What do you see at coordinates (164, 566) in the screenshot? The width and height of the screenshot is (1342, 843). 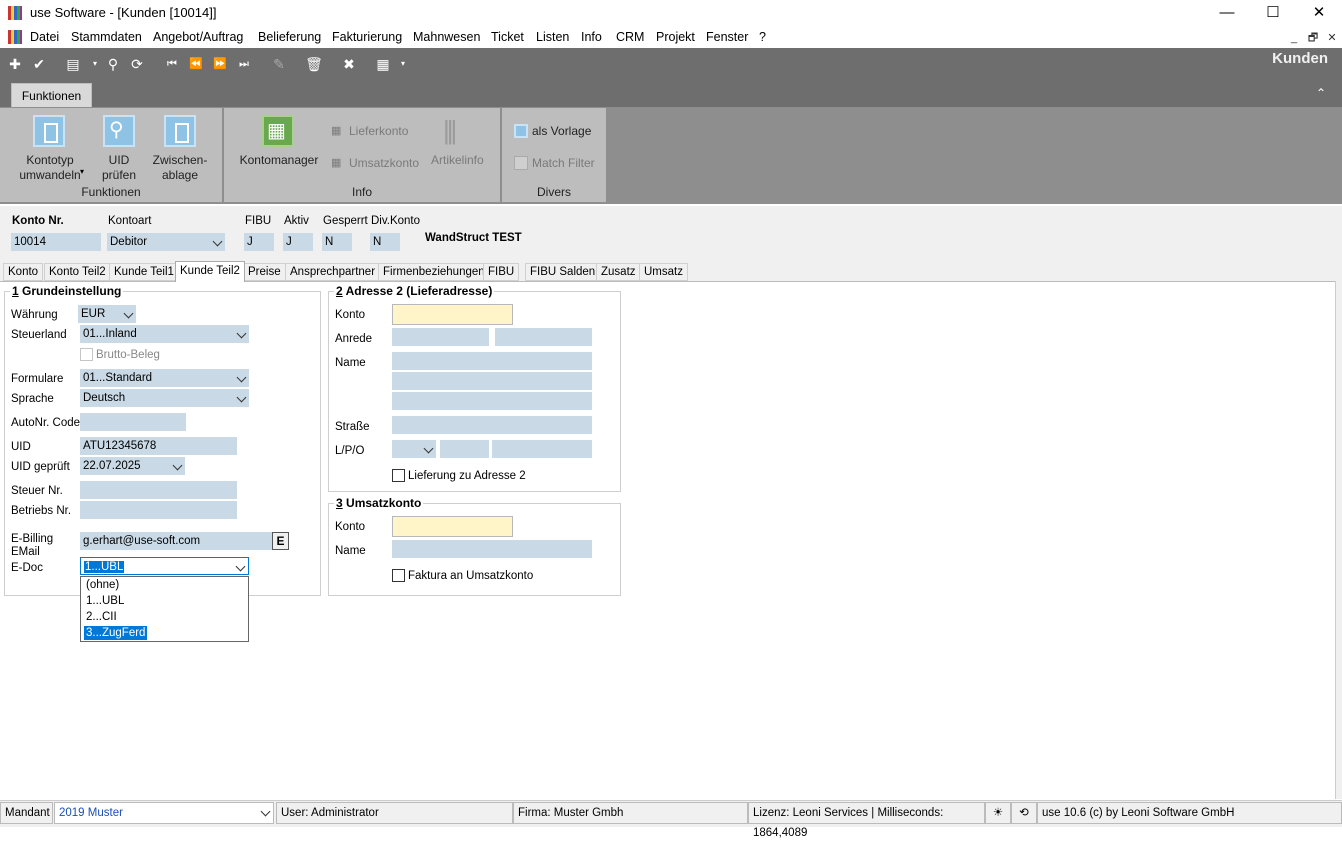 I see `edoc-select: 1...UBL` at bounding box center [164, 566].